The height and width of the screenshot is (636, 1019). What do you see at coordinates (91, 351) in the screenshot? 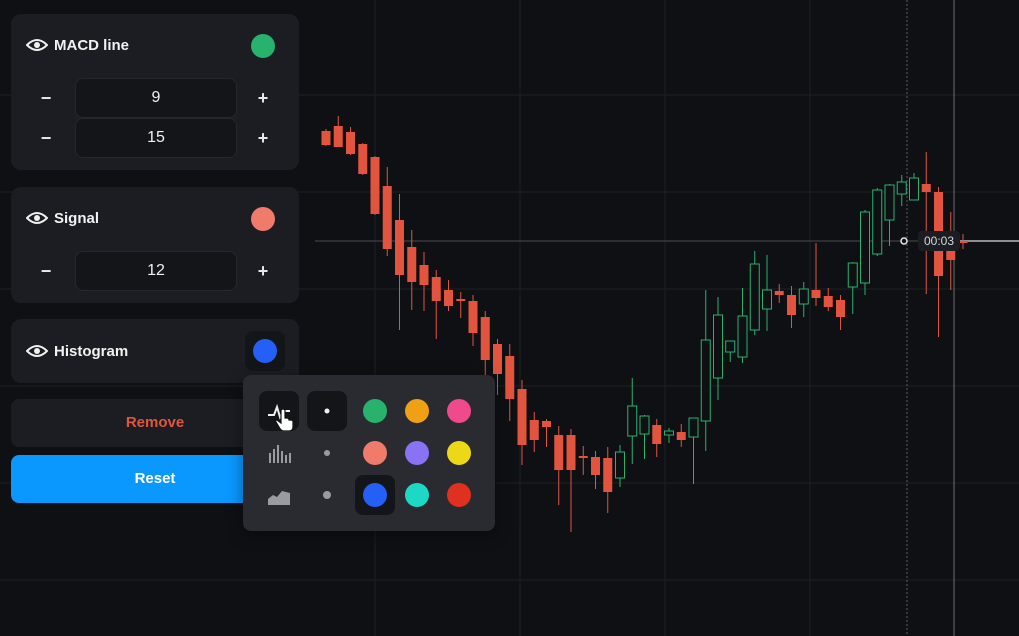
I see `histogram-title: Histogram` at bounding box center [91, 351].